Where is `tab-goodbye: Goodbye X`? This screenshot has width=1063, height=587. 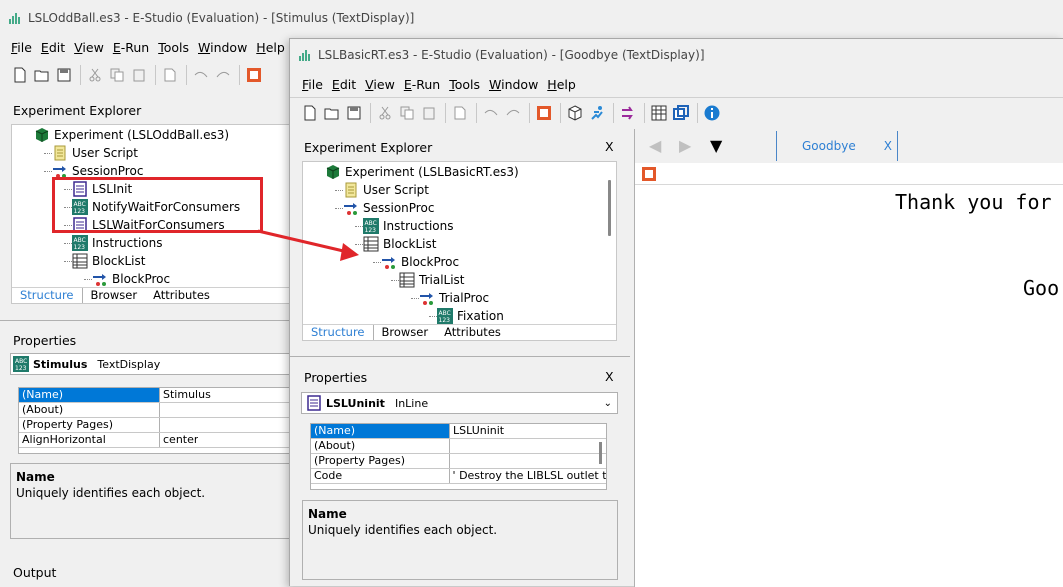
tab-goodbye: Goodbye X is located at coordinates (837, 146).